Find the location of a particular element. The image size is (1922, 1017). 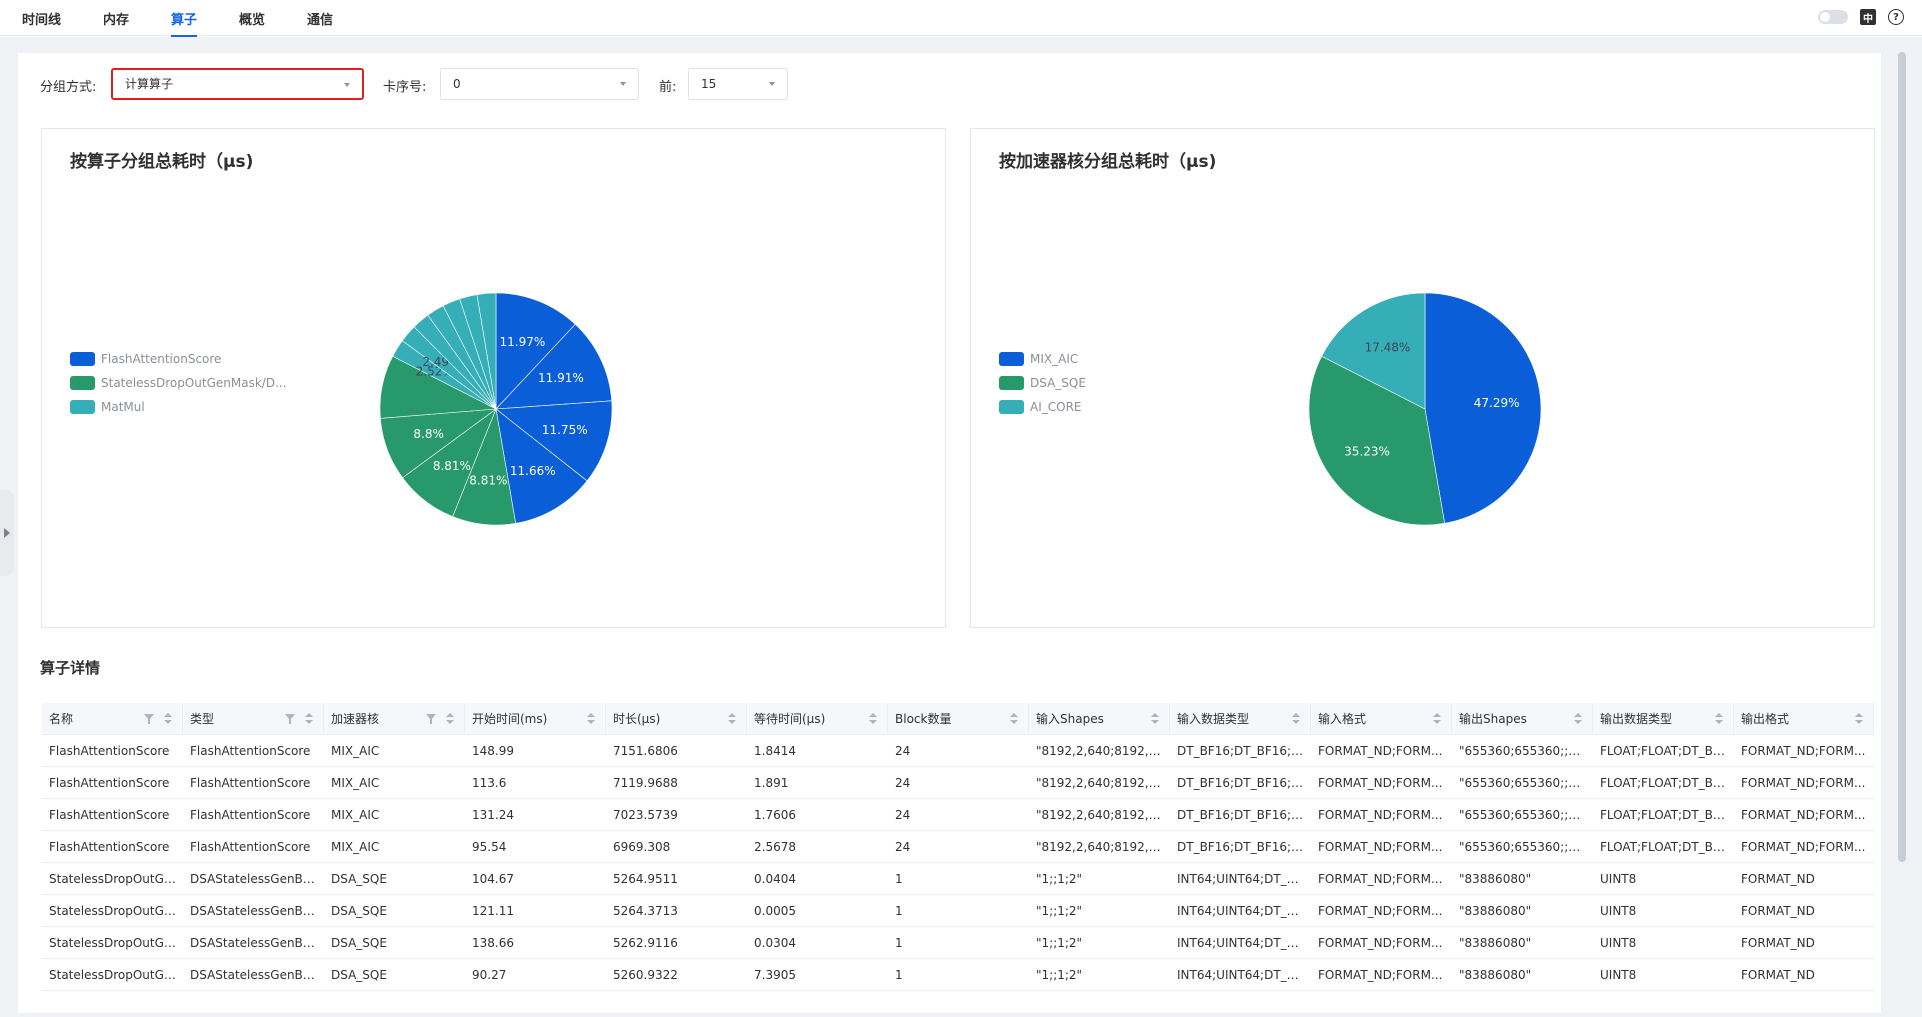

column-header: 名称 is located at coordinates (112, 719).